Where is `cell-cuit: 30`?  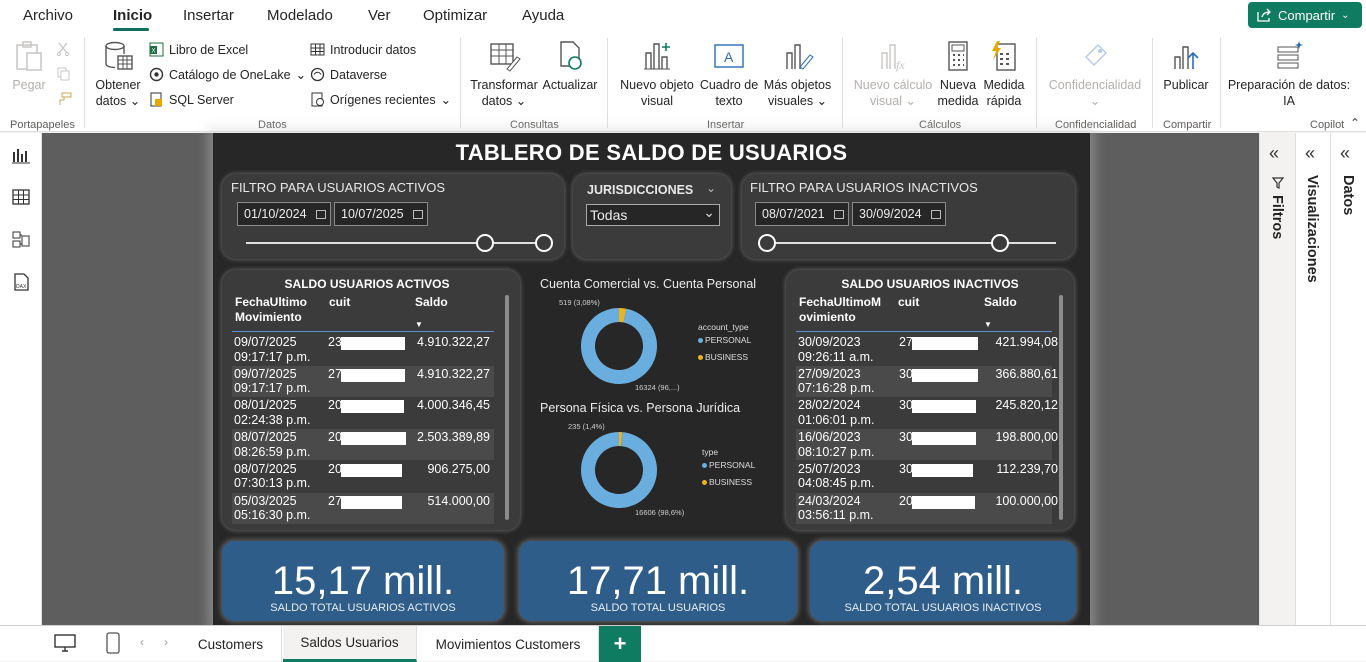
cell-cuit: 30 is located at coordinates (906, 373).